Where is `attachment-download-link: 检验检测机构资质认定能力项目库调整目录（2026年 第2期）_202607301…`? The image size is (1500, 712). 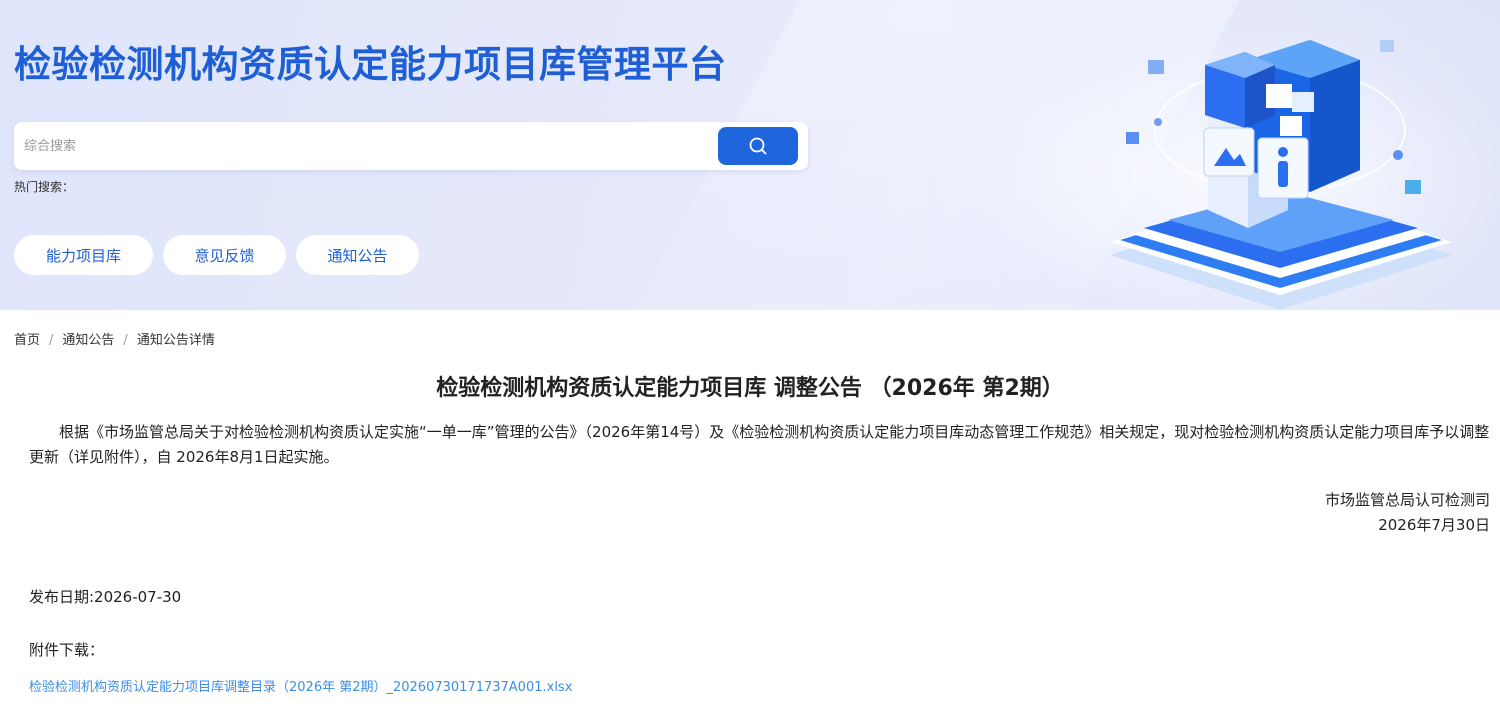
attachment-download-link: 检验检测机构资质认定能力项目库调整目录（2026年 第2期）_202607301… is located at coordinates (300, 685).